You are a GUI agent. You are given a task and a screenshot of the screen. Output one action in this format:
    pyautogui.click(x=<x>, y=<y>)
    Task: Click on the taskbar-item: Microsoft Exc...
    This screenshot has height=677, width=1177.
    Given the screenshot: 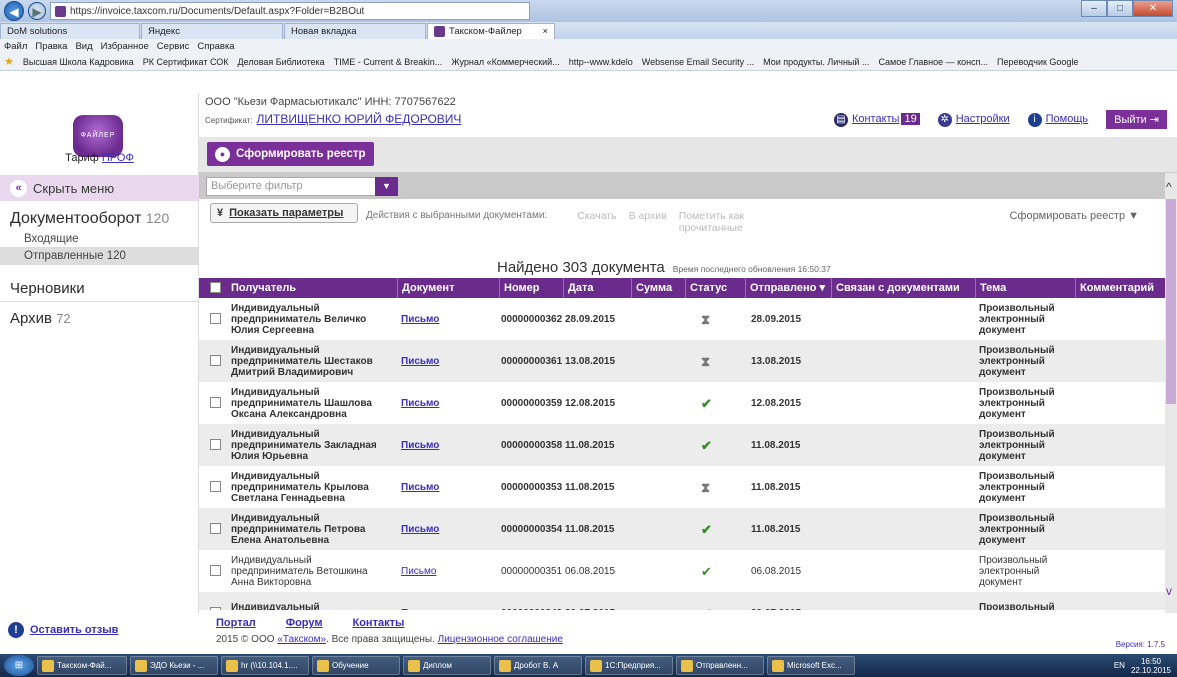 What is the action you would take?
    pyautogui.click(x=811, y=665)
    